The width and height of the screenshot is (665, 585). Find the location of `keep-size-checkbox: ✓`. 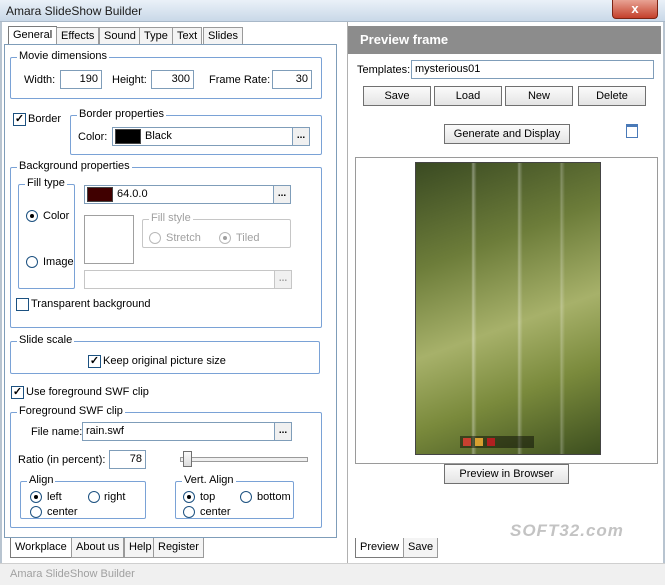

keep-size-checkbox: ✓ is located at coordinates (94, 361).